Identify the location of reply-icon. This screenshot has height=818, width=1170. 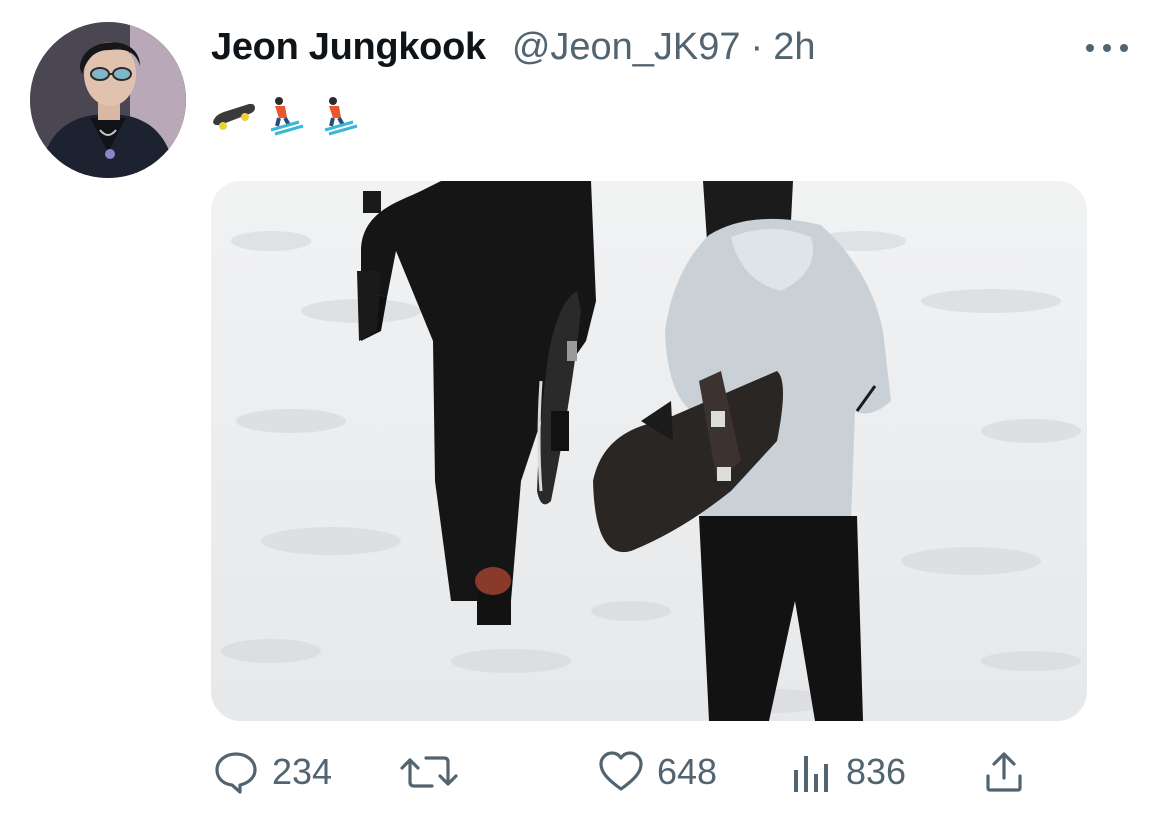
(236, 772).